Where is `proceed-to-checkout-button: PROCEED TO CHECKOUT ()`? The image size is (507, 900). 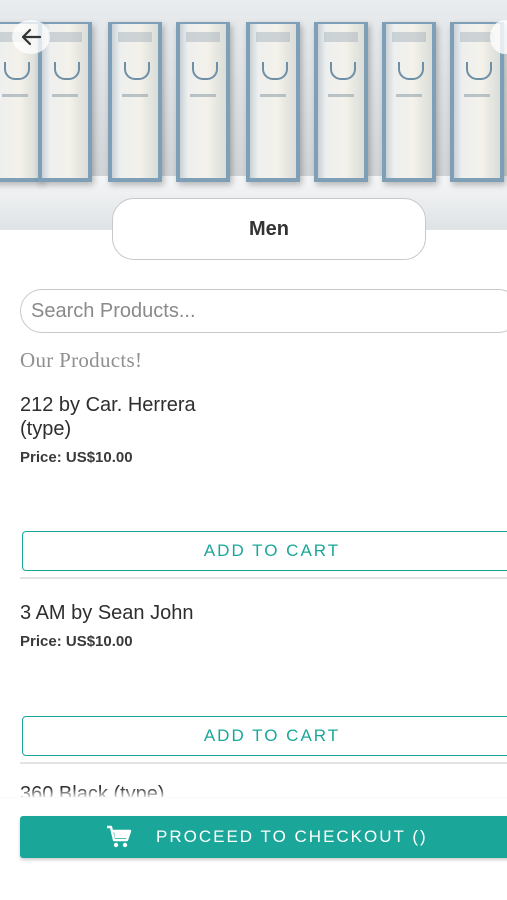 proceed-to-checkout-button: PROCEED TO CHECKOUT () is located at coordinates (263, 837).